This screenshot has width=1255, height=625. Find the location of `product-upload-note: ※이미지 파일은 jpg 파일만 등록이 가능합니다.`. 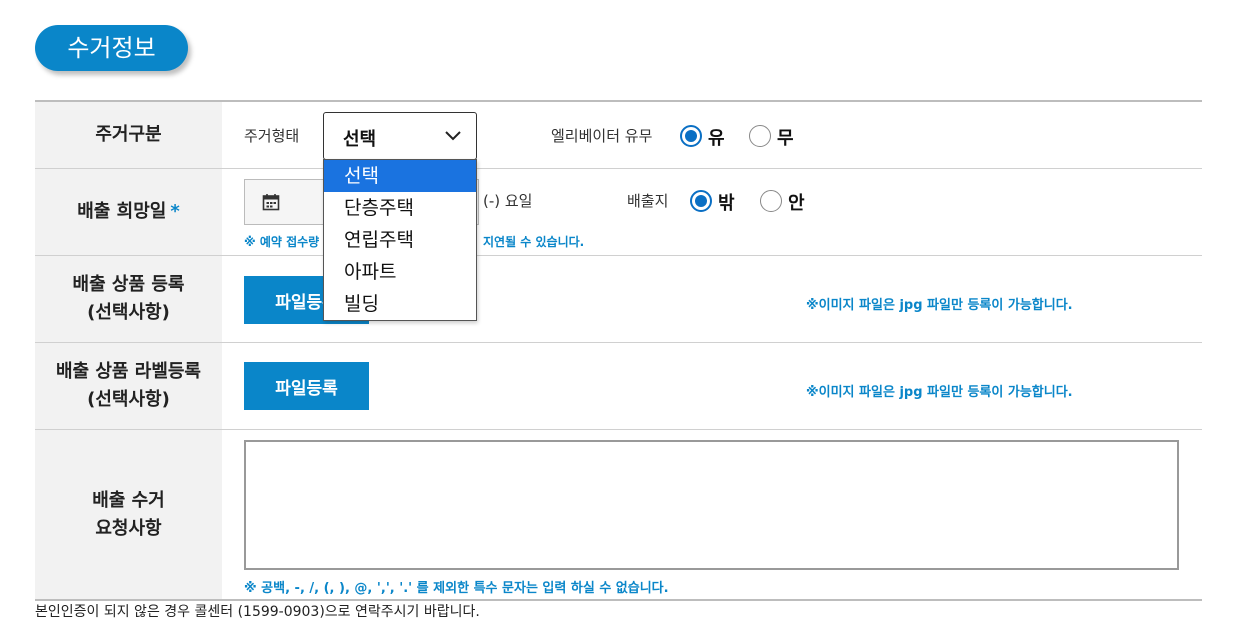

product-upload-note: ※이미지 파일은 jpg 파일만 등록이 가능합니다. is located at coordinates (939, 305).